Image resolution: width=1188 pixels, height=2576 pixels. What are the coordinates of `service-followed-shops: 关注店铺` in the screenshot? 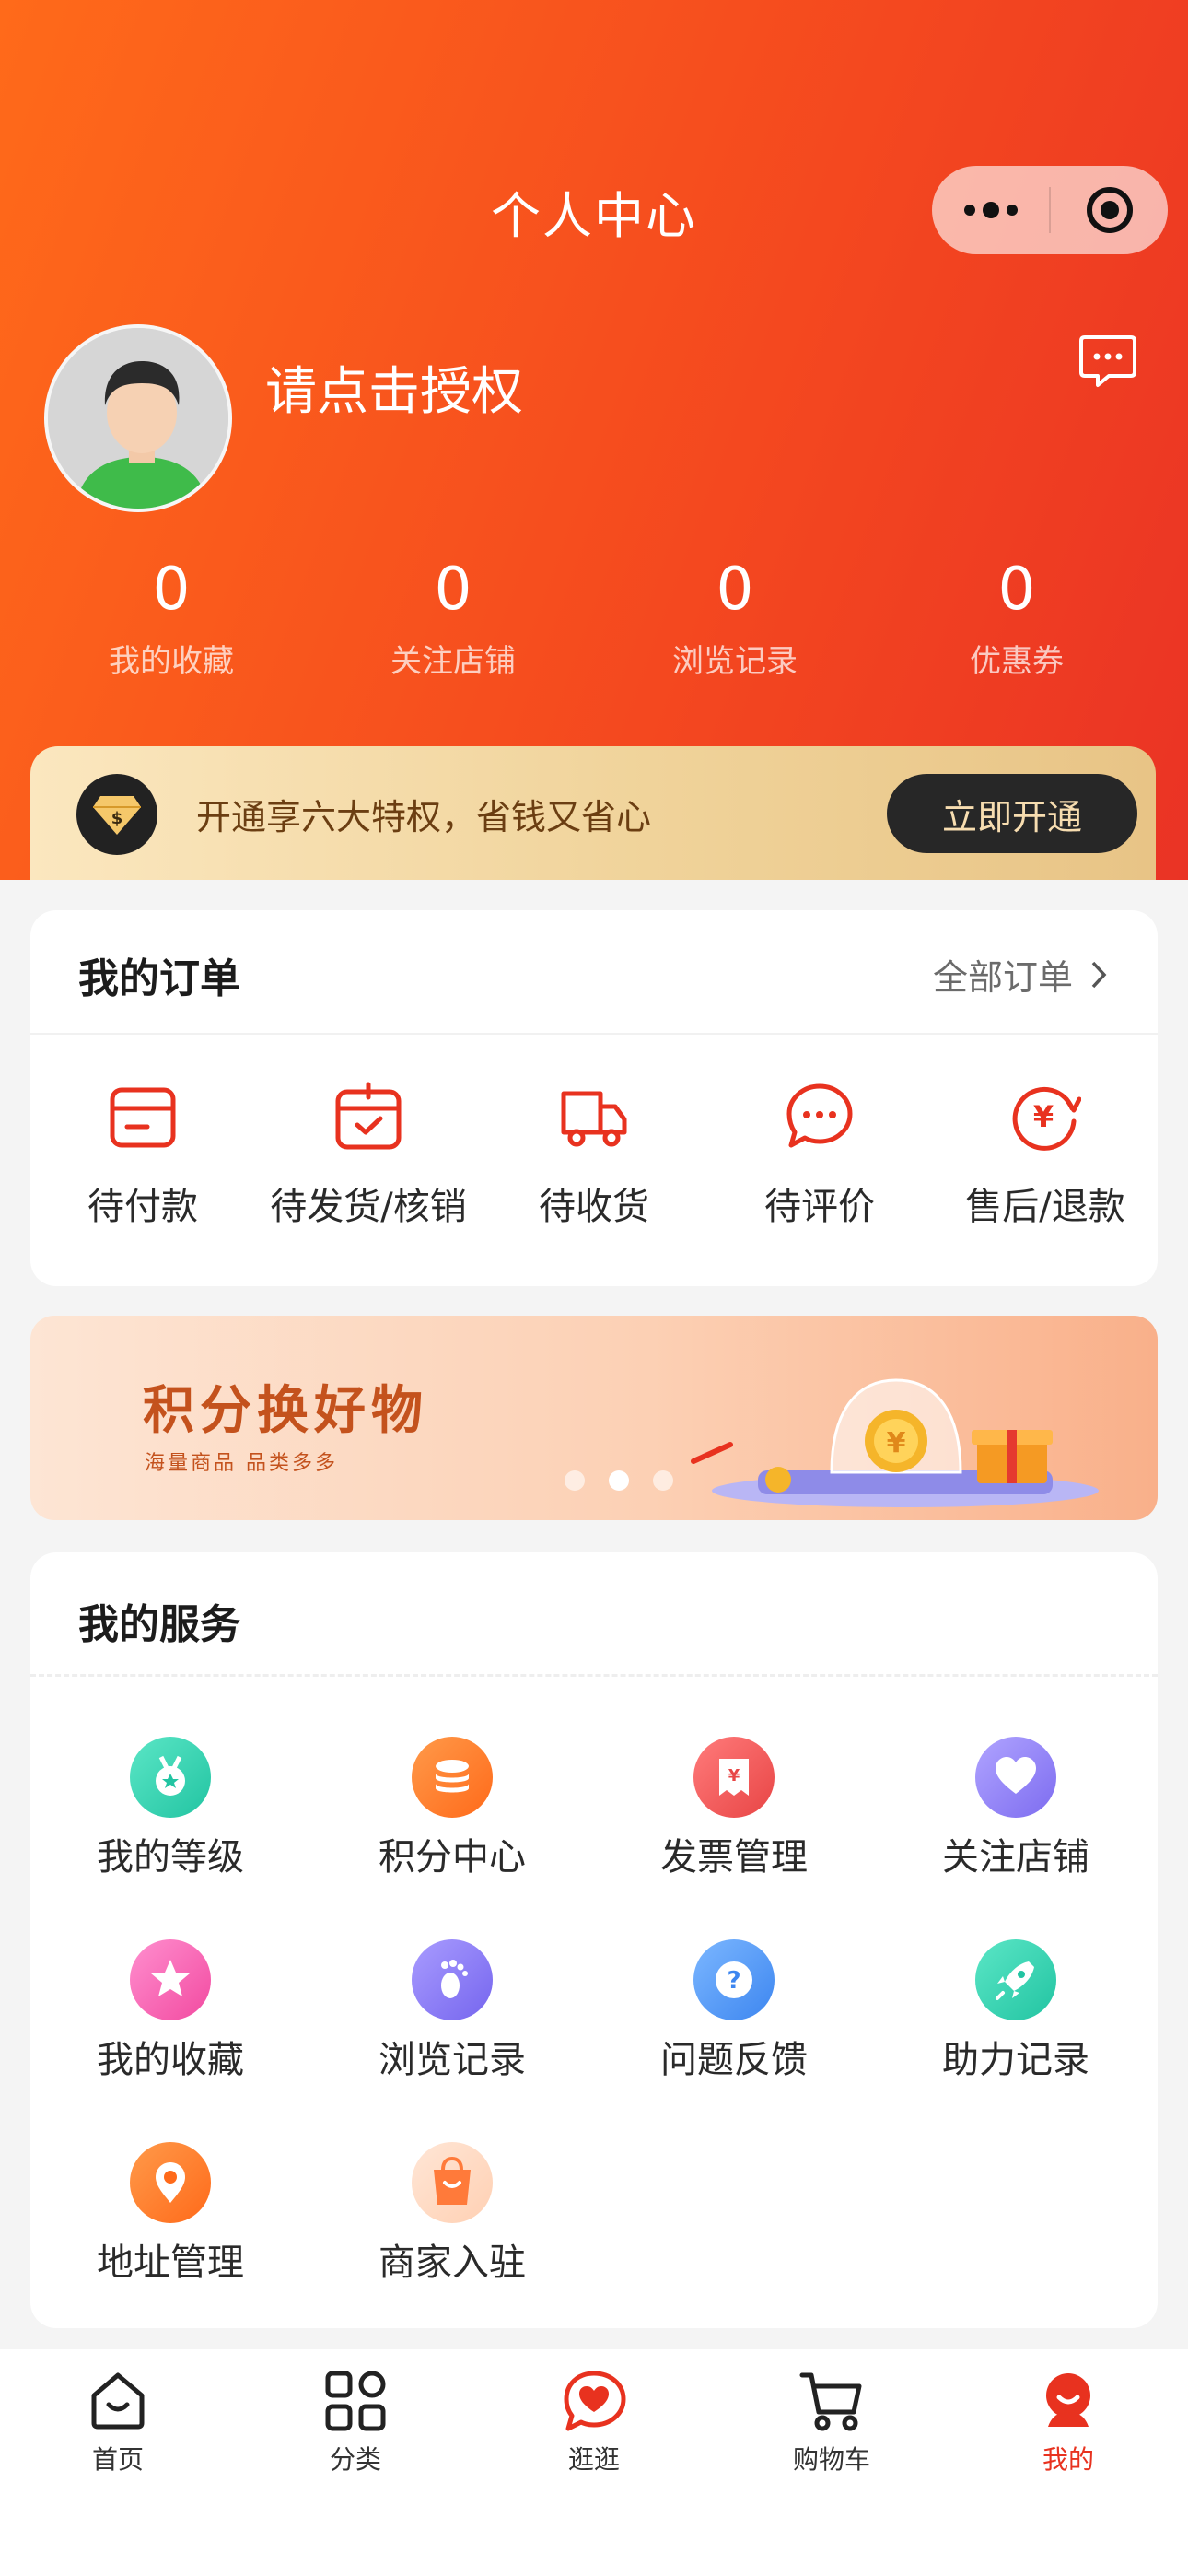 It's located at (1016, 1808).